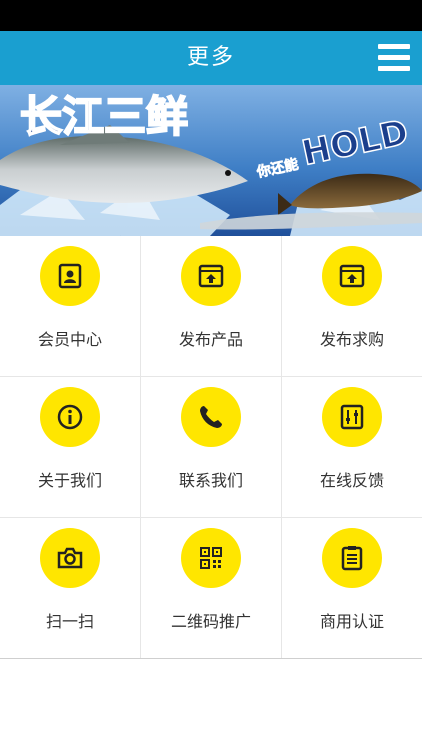 The image size is (422, 750). What do you see at coordinates (211, 417) in the screenshot?
I see `phone-icon` at bounding box center [211, 417].